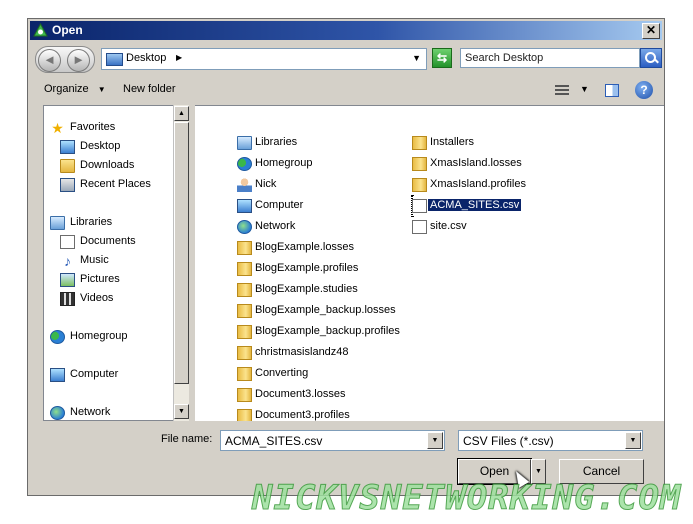 The width and height of the screenshot is (693, 524). What do you see at coordinates (67, 242) in the screenshot?
I see `documents-icon` at bounding box center [67, 242].